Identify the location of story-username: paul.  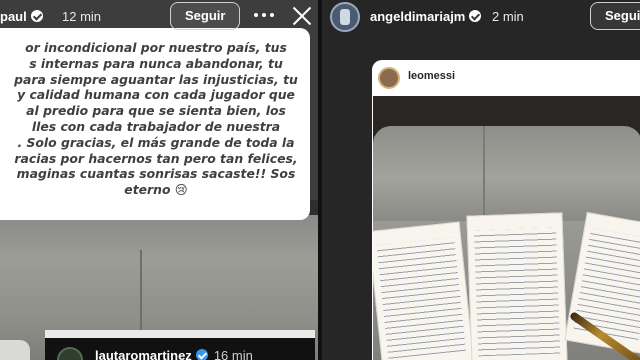
(21, 16).